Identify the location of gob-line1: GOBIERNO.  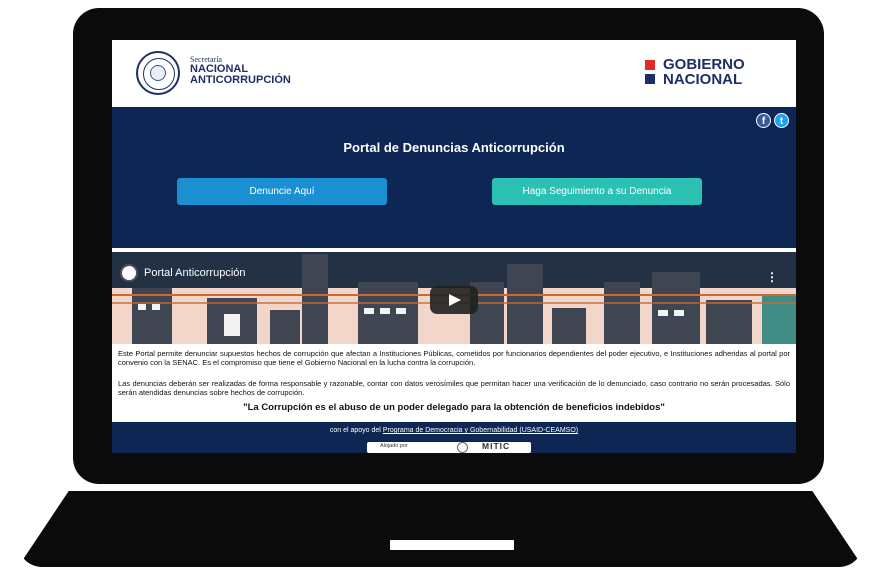
(704, 64).